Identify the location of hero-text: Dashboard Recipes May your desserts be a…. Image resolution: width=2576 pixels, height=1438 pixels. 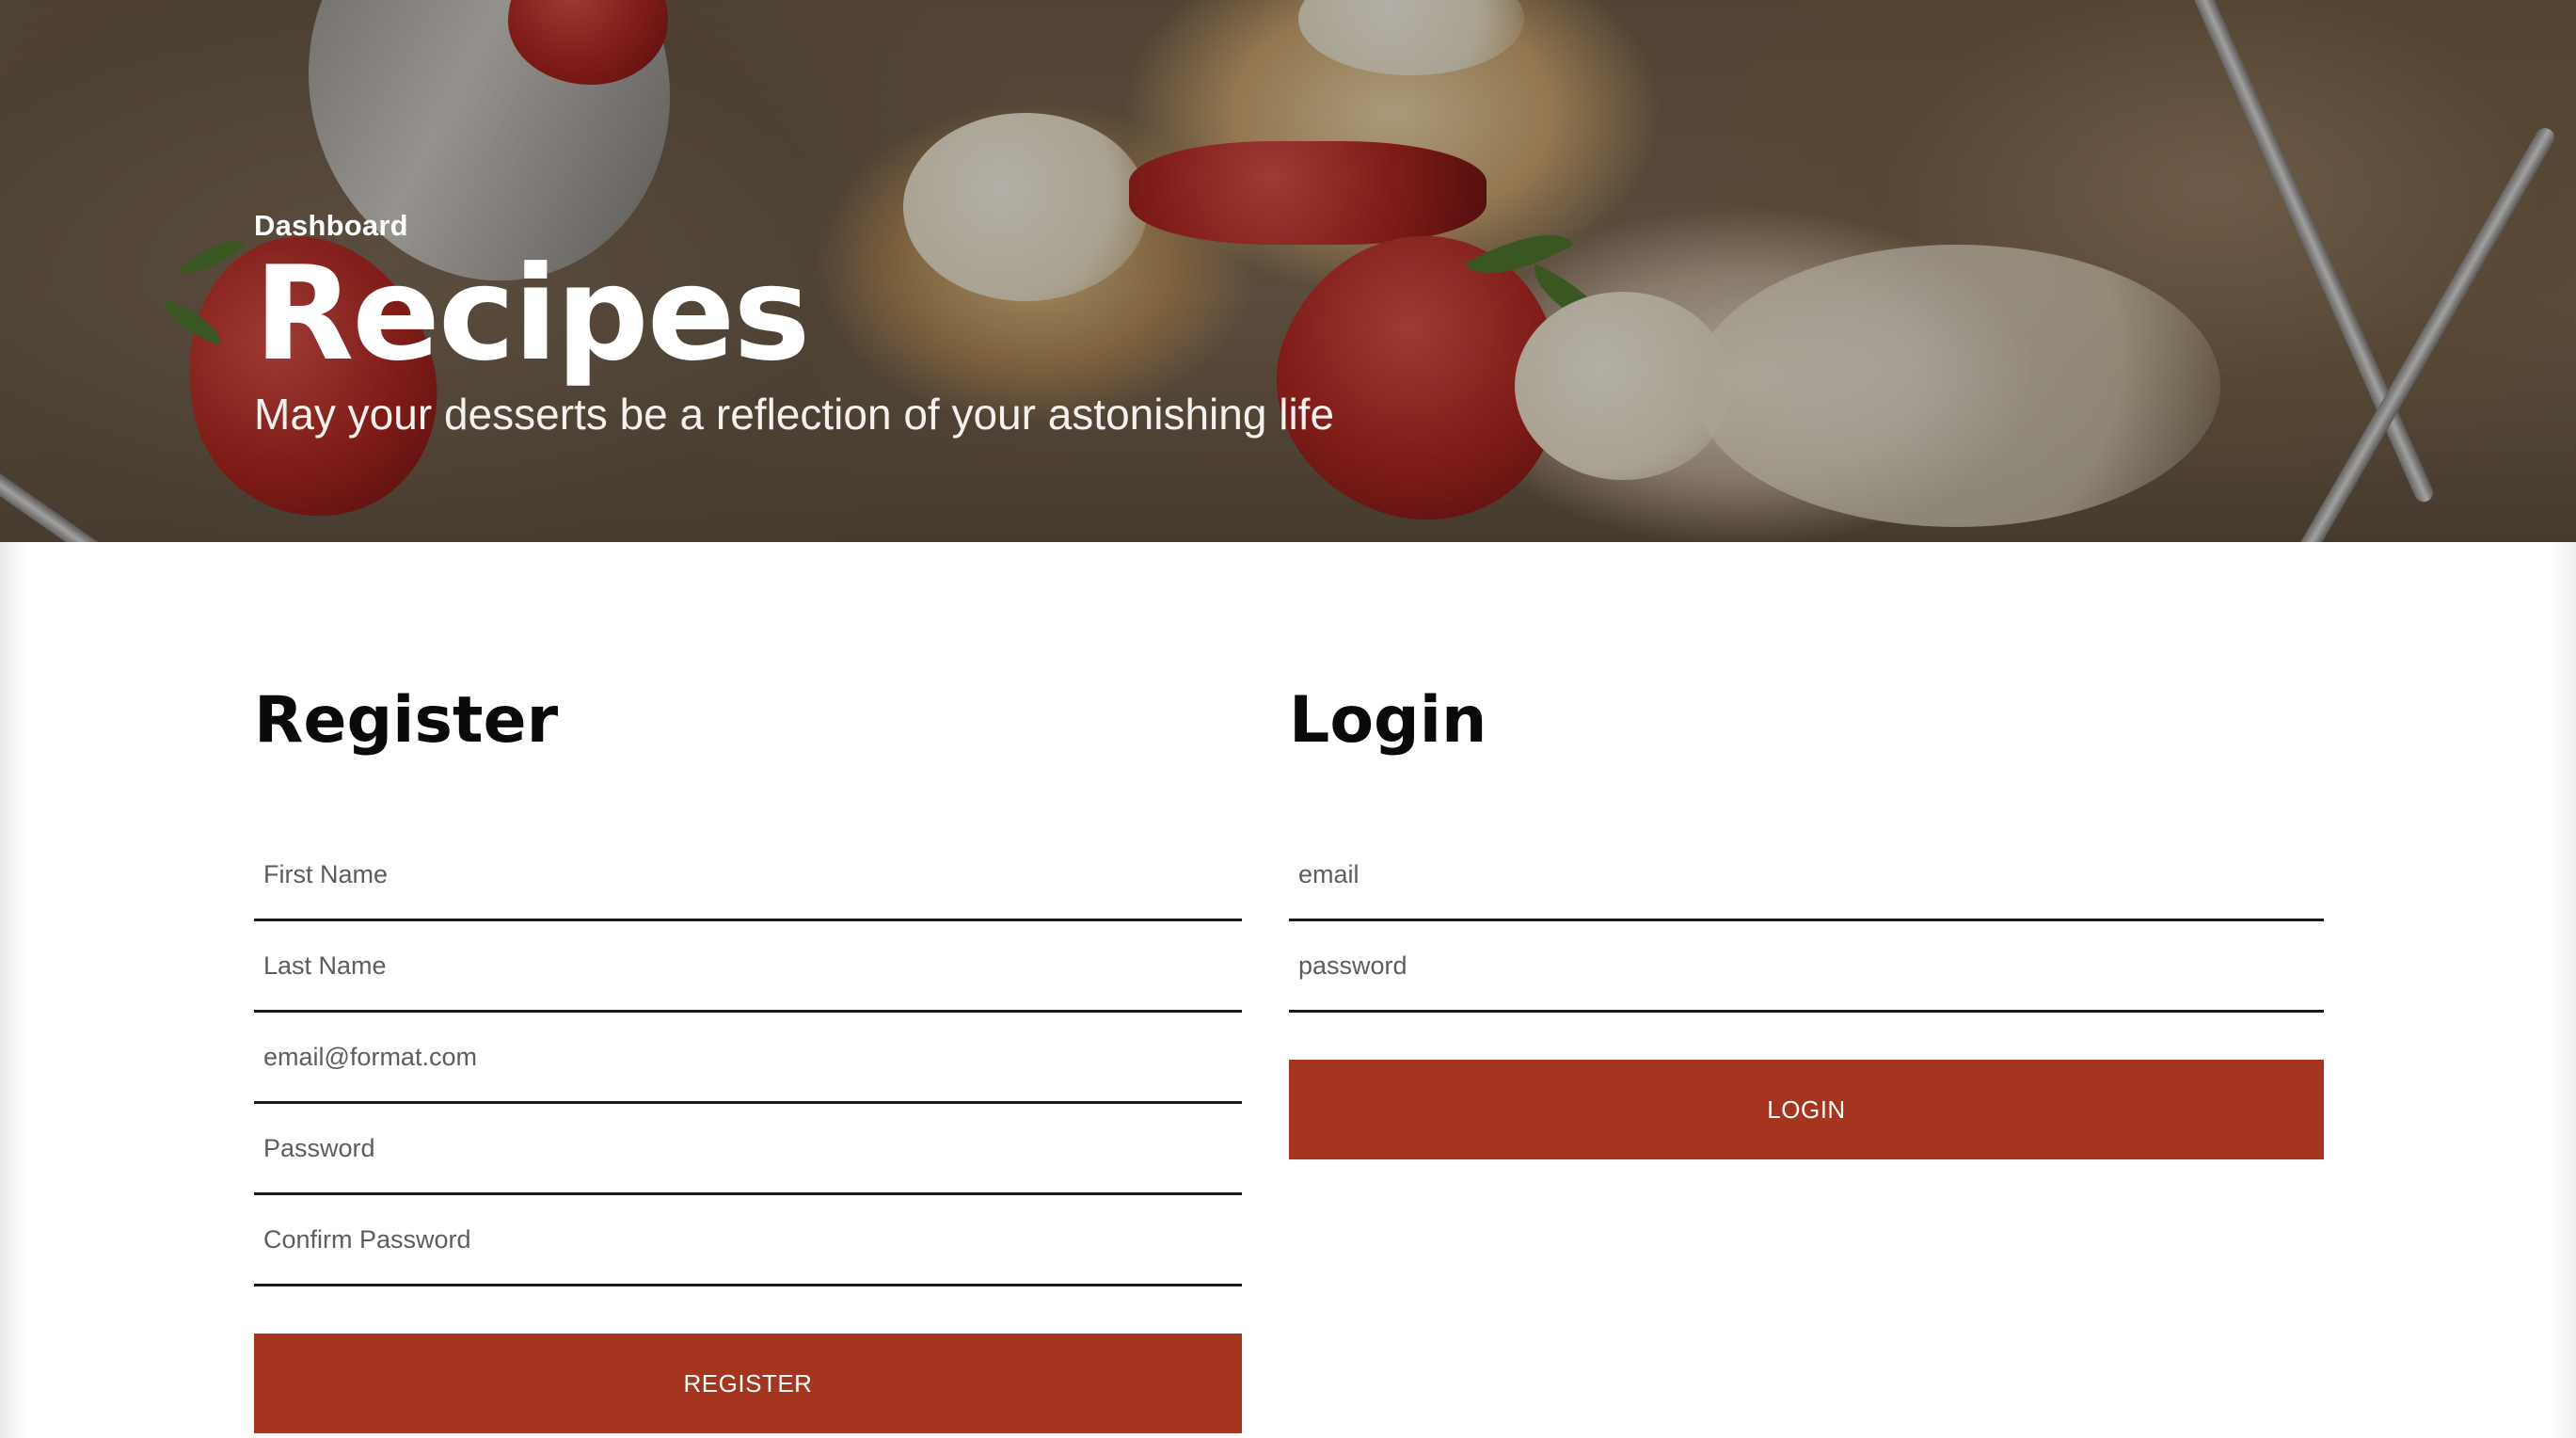
(794, 324).